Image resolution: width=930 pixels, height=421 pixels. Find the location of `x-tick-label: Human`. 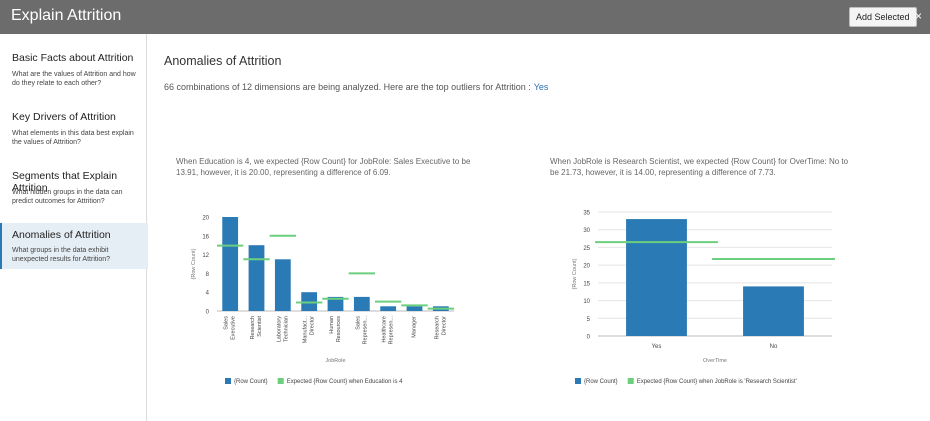

x-tick-label: Human is located at coordinates (332, 325).